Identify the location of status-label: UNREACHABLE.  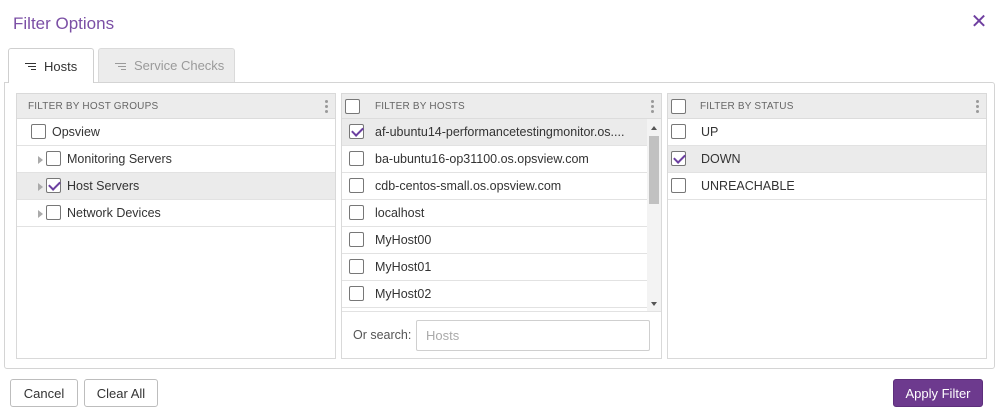
(748, 186).